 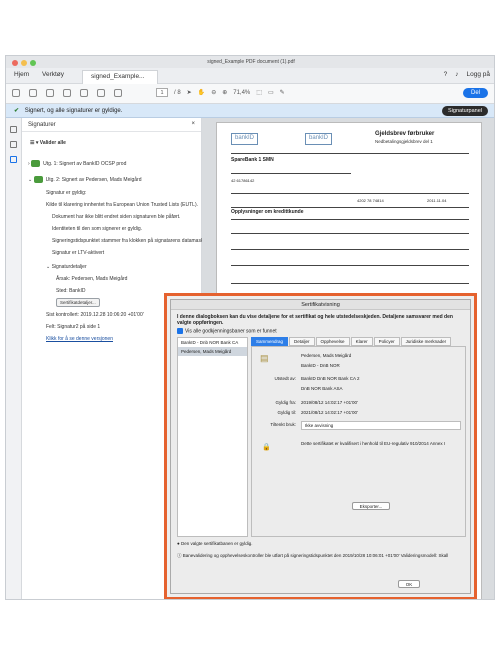 What do you see at coordinates (78, 253) in the screenshot?
I see `detail-line: Signatur er LTV-aktivert` at bounding box center [78, 253].